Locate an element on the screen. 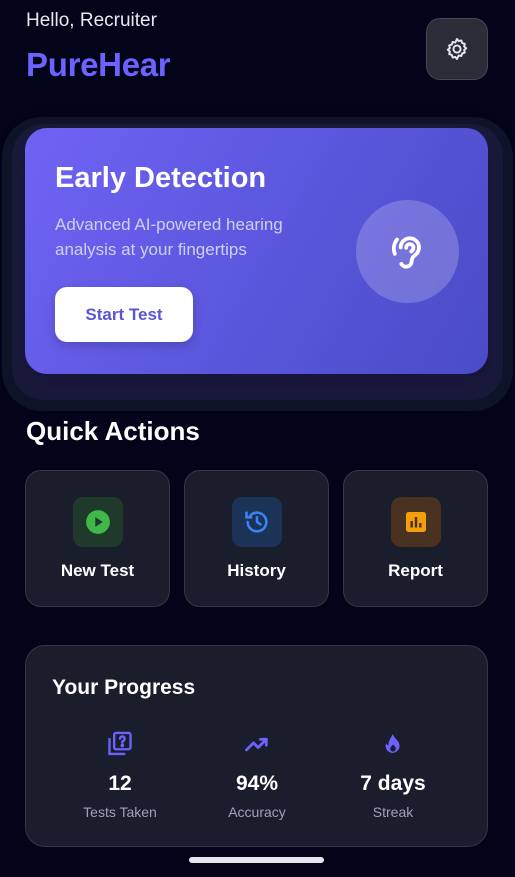 Image resolution: width=515 pixels, height=877 pixels. report-card: Report is located at coordinates (415, 538).